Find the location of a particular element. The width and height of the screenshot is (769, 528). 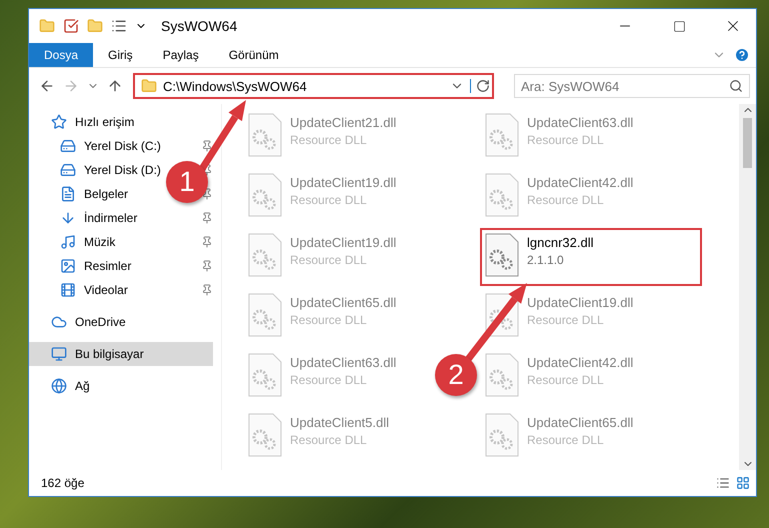

sidebar-item: Ağ is located at coordinates (121, 386).